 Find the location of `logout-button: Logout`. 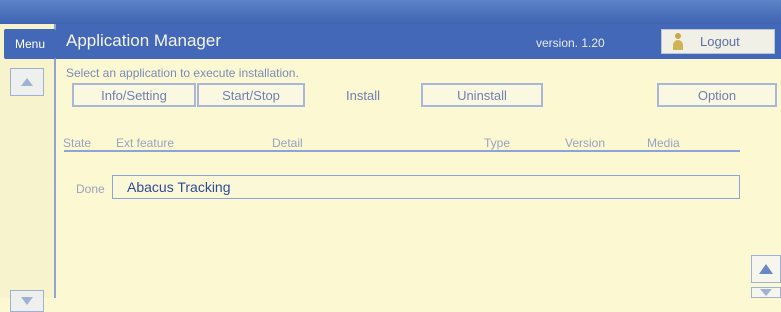

logout-button: Logout is located at coordinates (718, 41).